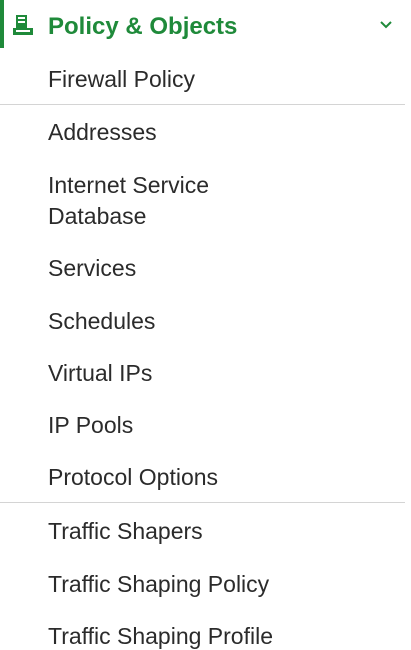  I want to click on nav-item-schedules: Schedules, so click(101, 321).